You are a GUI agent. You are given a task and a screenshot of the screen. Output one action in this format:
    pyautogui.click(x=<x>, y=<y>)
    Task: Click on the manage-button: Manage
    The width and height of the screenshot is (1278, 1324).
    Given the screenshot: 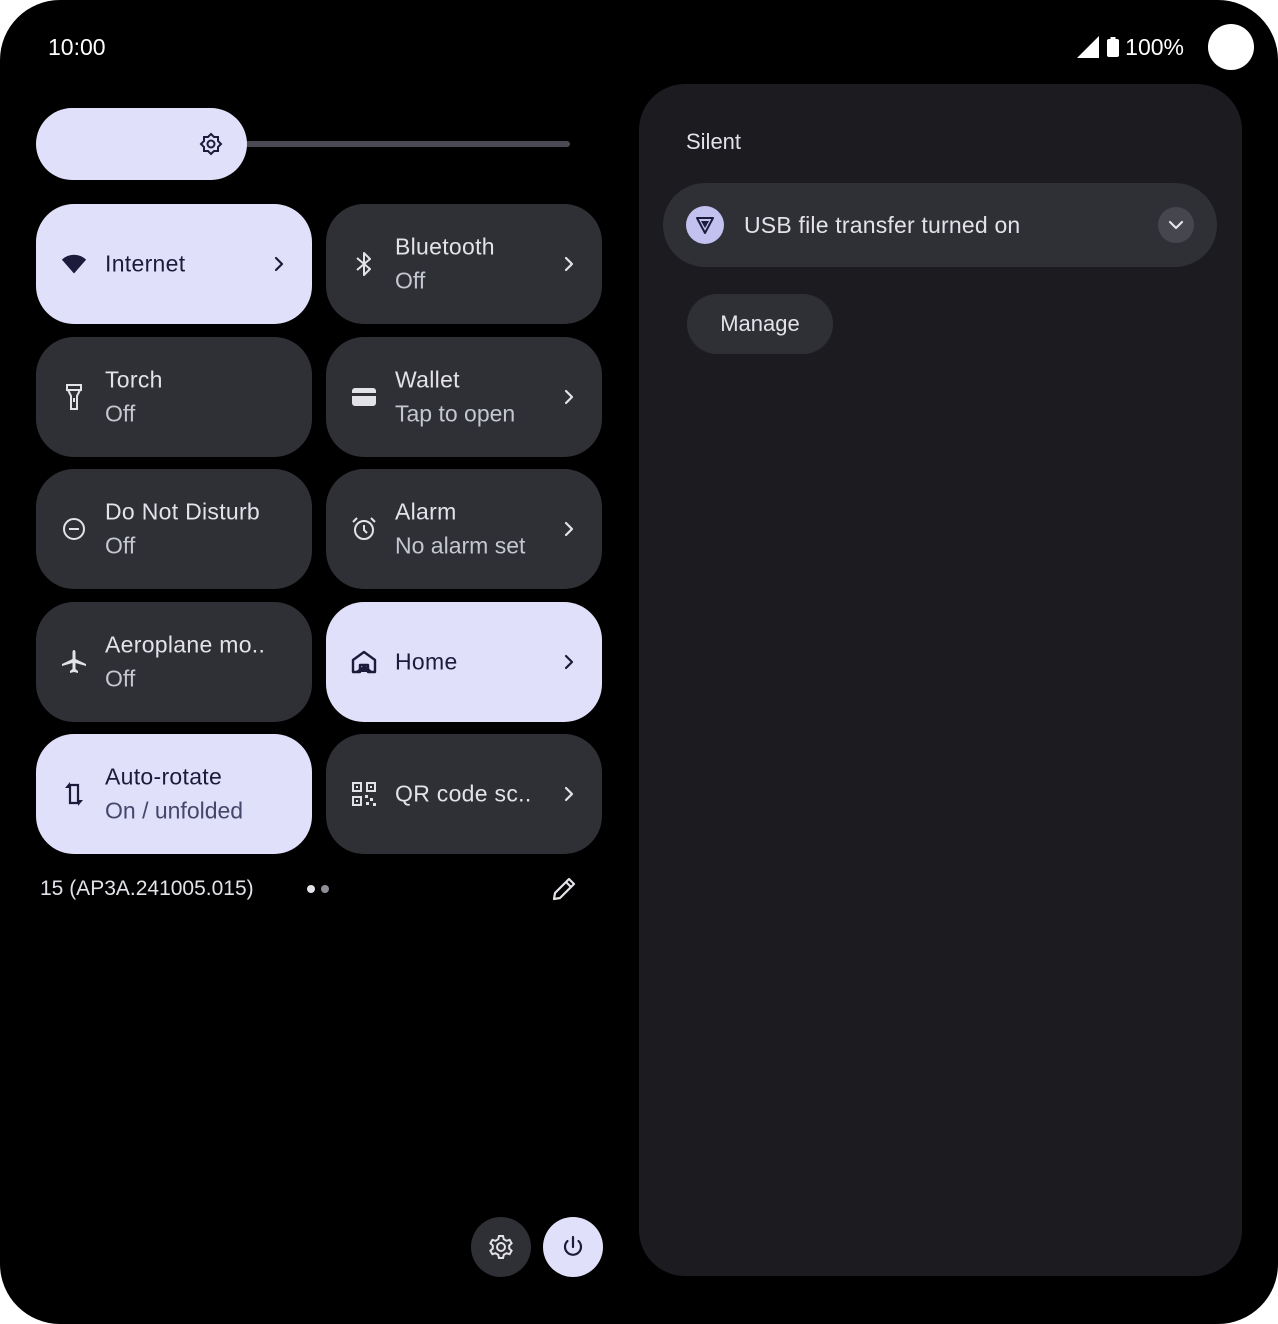 What is the action you would take?
    pyautogui.click(x=760, y=324)
    